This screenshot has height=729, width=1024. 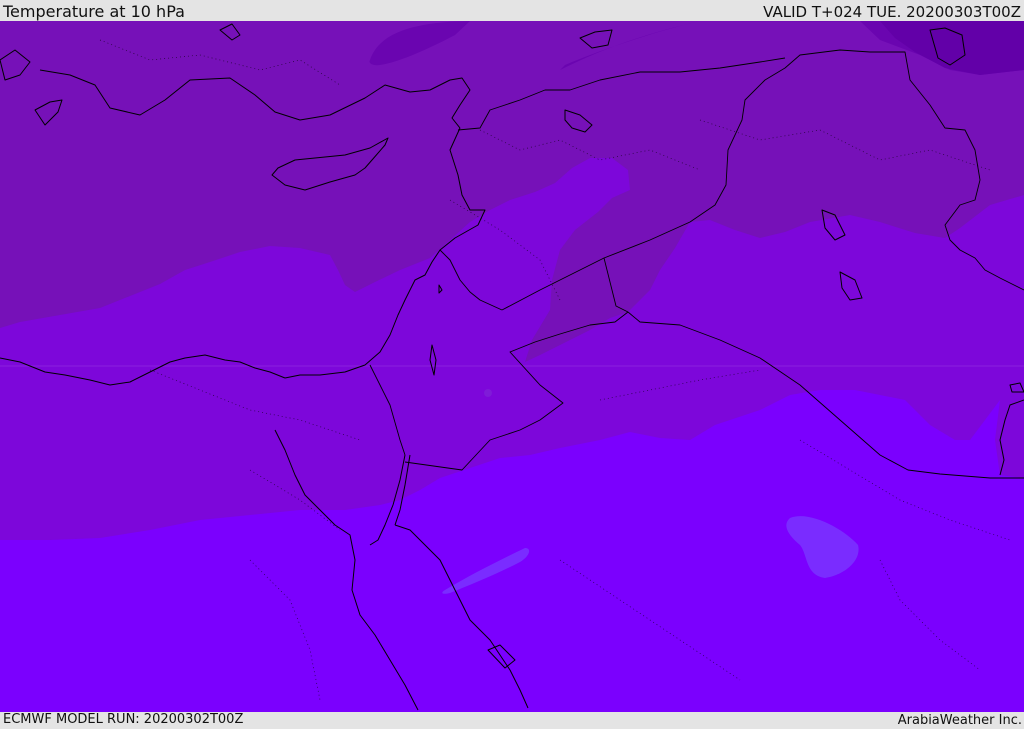 What do you see at coordinates (123, 719) in the screenshot?
I see `model-run-label: ECMWF MODEL RUN: 20200302T00Z` at bounding box center [123, 719].